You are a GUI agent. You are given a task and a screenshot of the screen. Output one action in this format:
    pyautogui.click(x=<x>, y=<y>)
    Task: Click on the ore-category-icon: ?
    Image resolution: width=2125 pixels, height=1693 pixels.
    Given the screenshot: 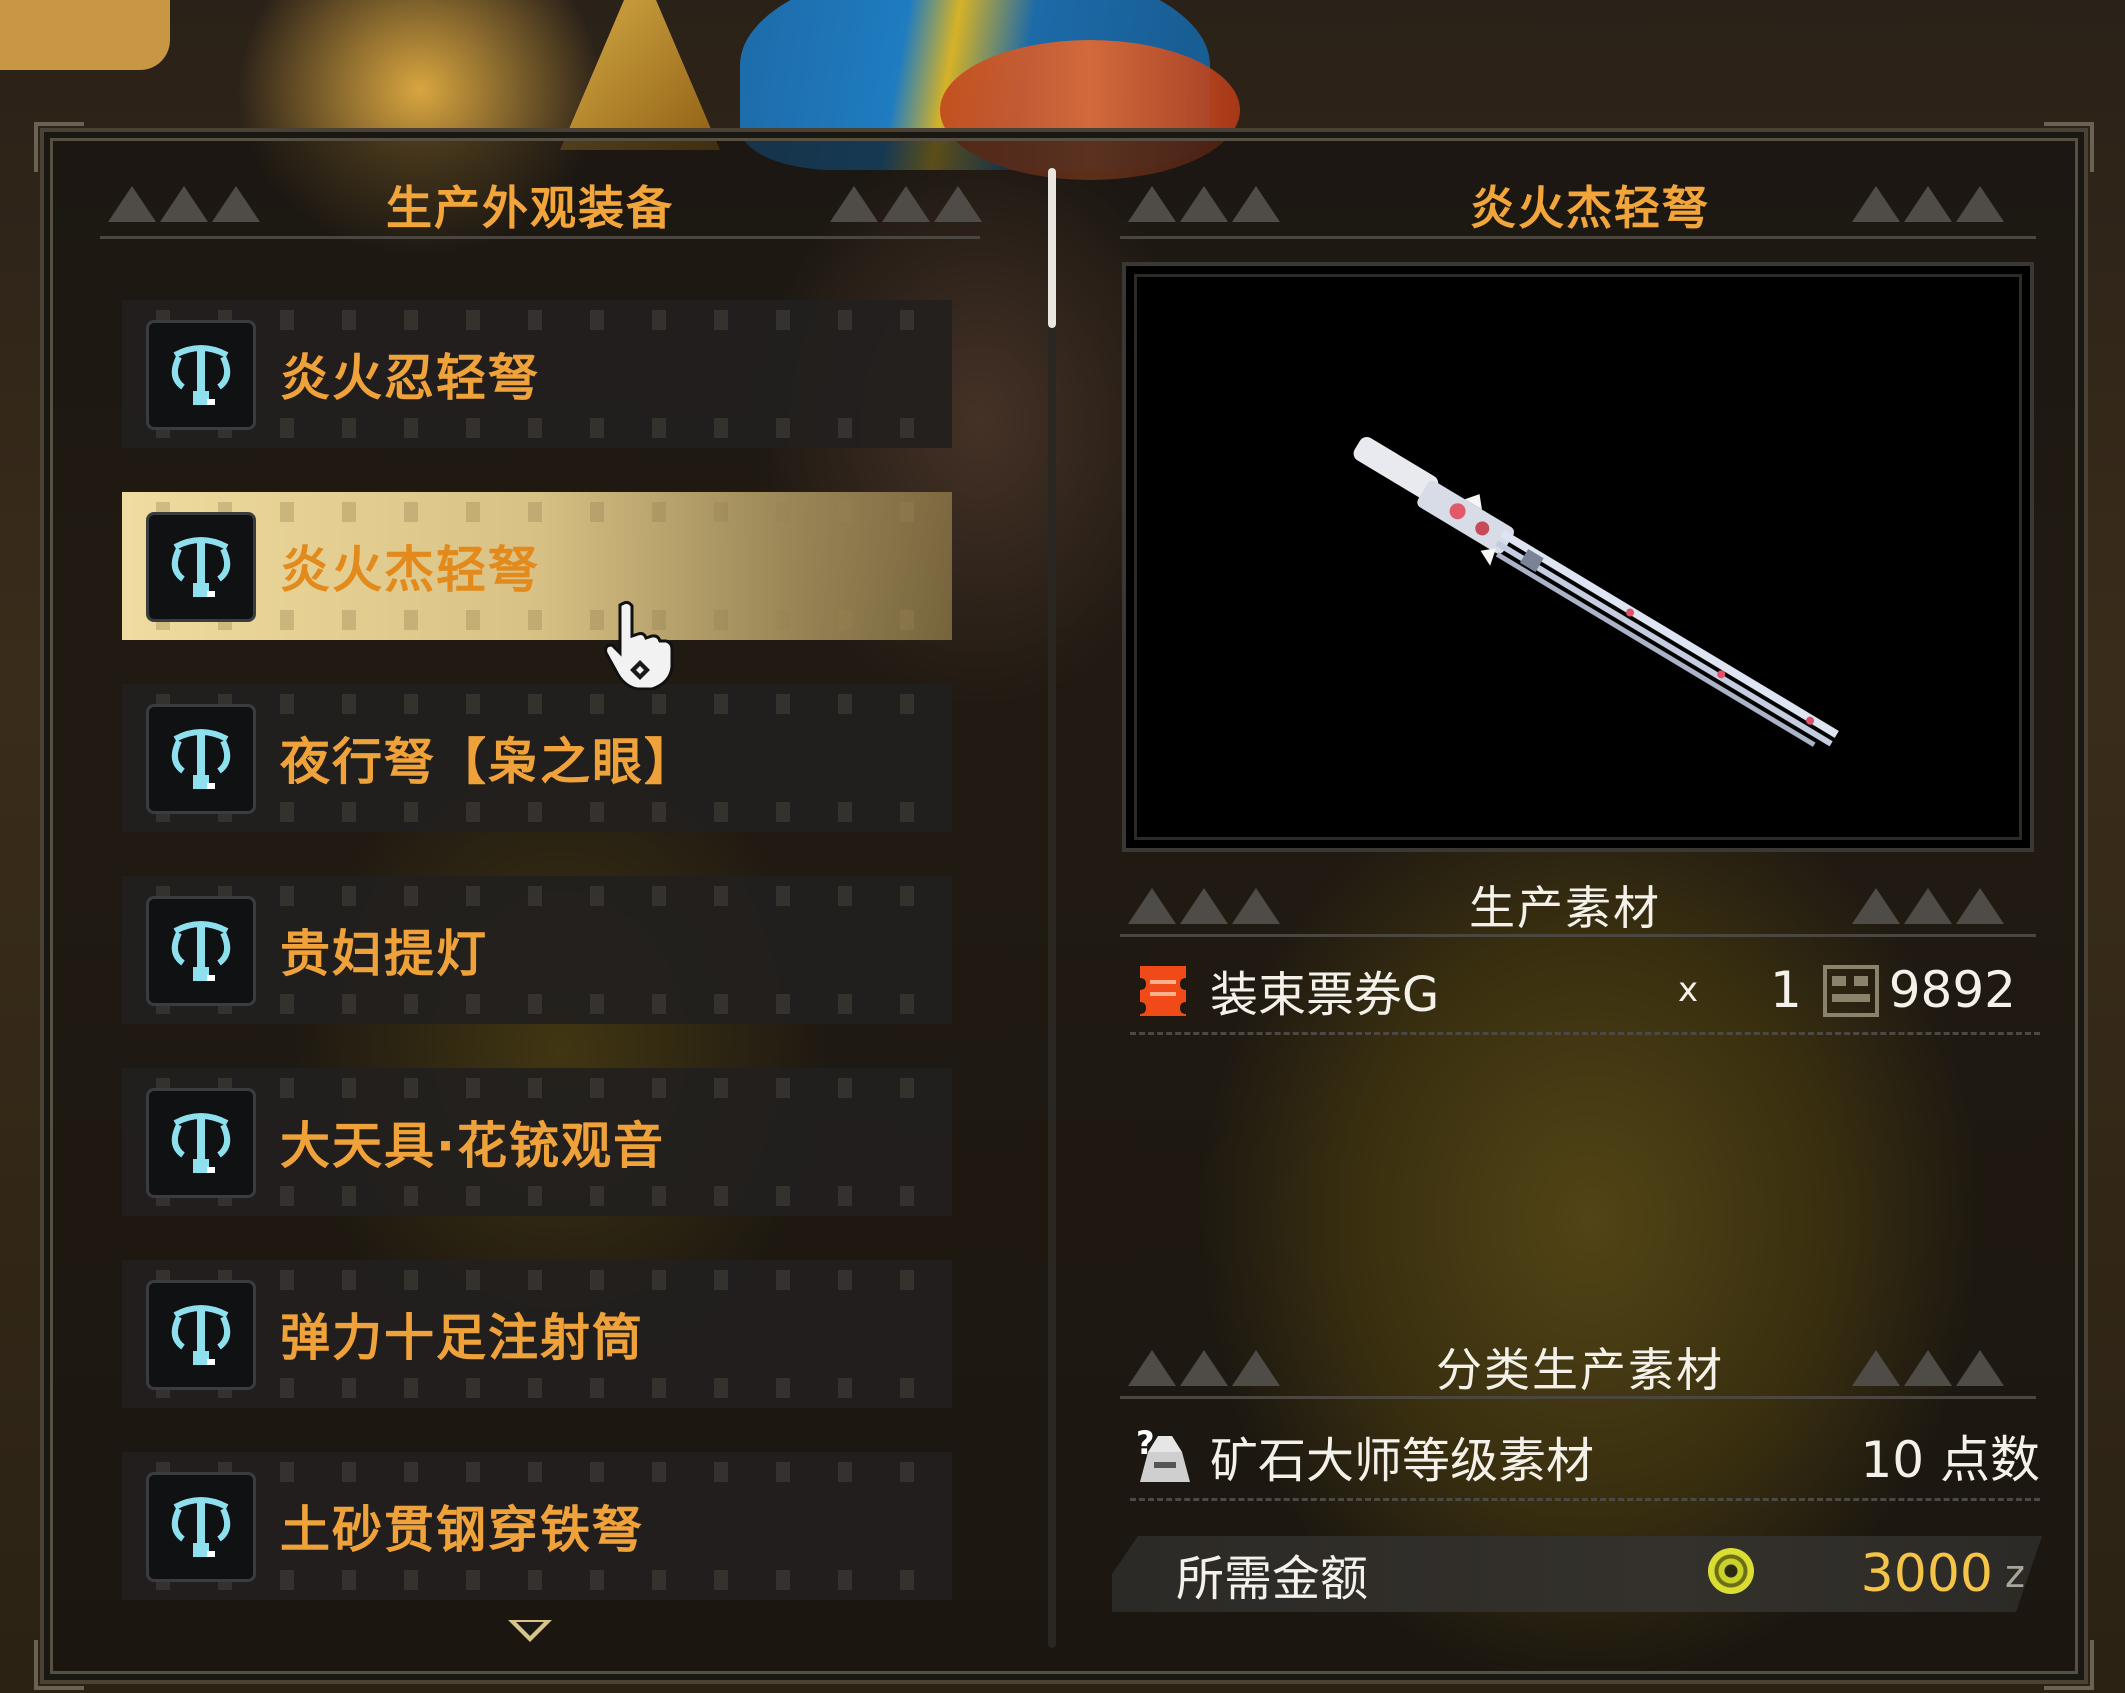 What is the action you would take?
    pyautogui.click(x=1163, y=1453)
    